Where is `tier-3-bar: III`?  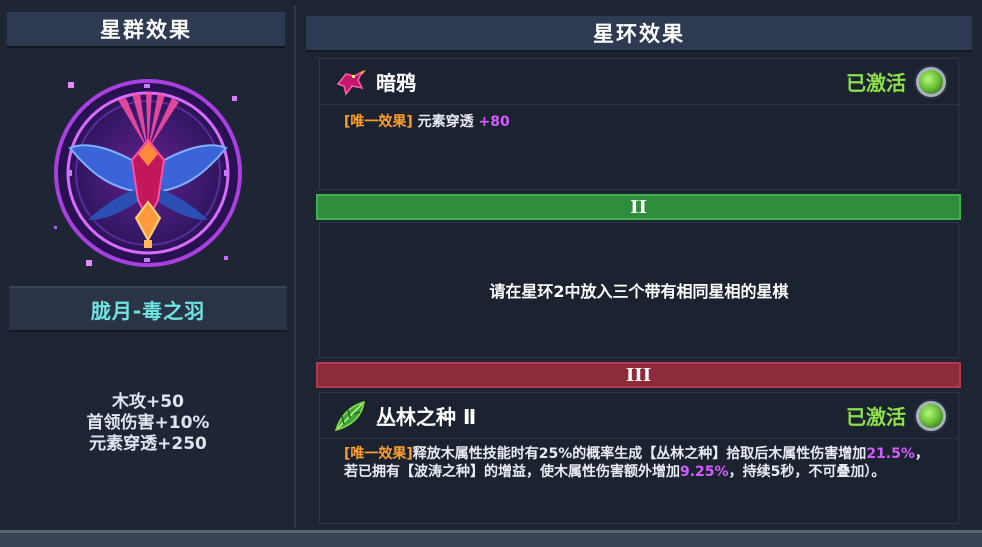
tier-3-bar: III is located at coordinates (638, 375).